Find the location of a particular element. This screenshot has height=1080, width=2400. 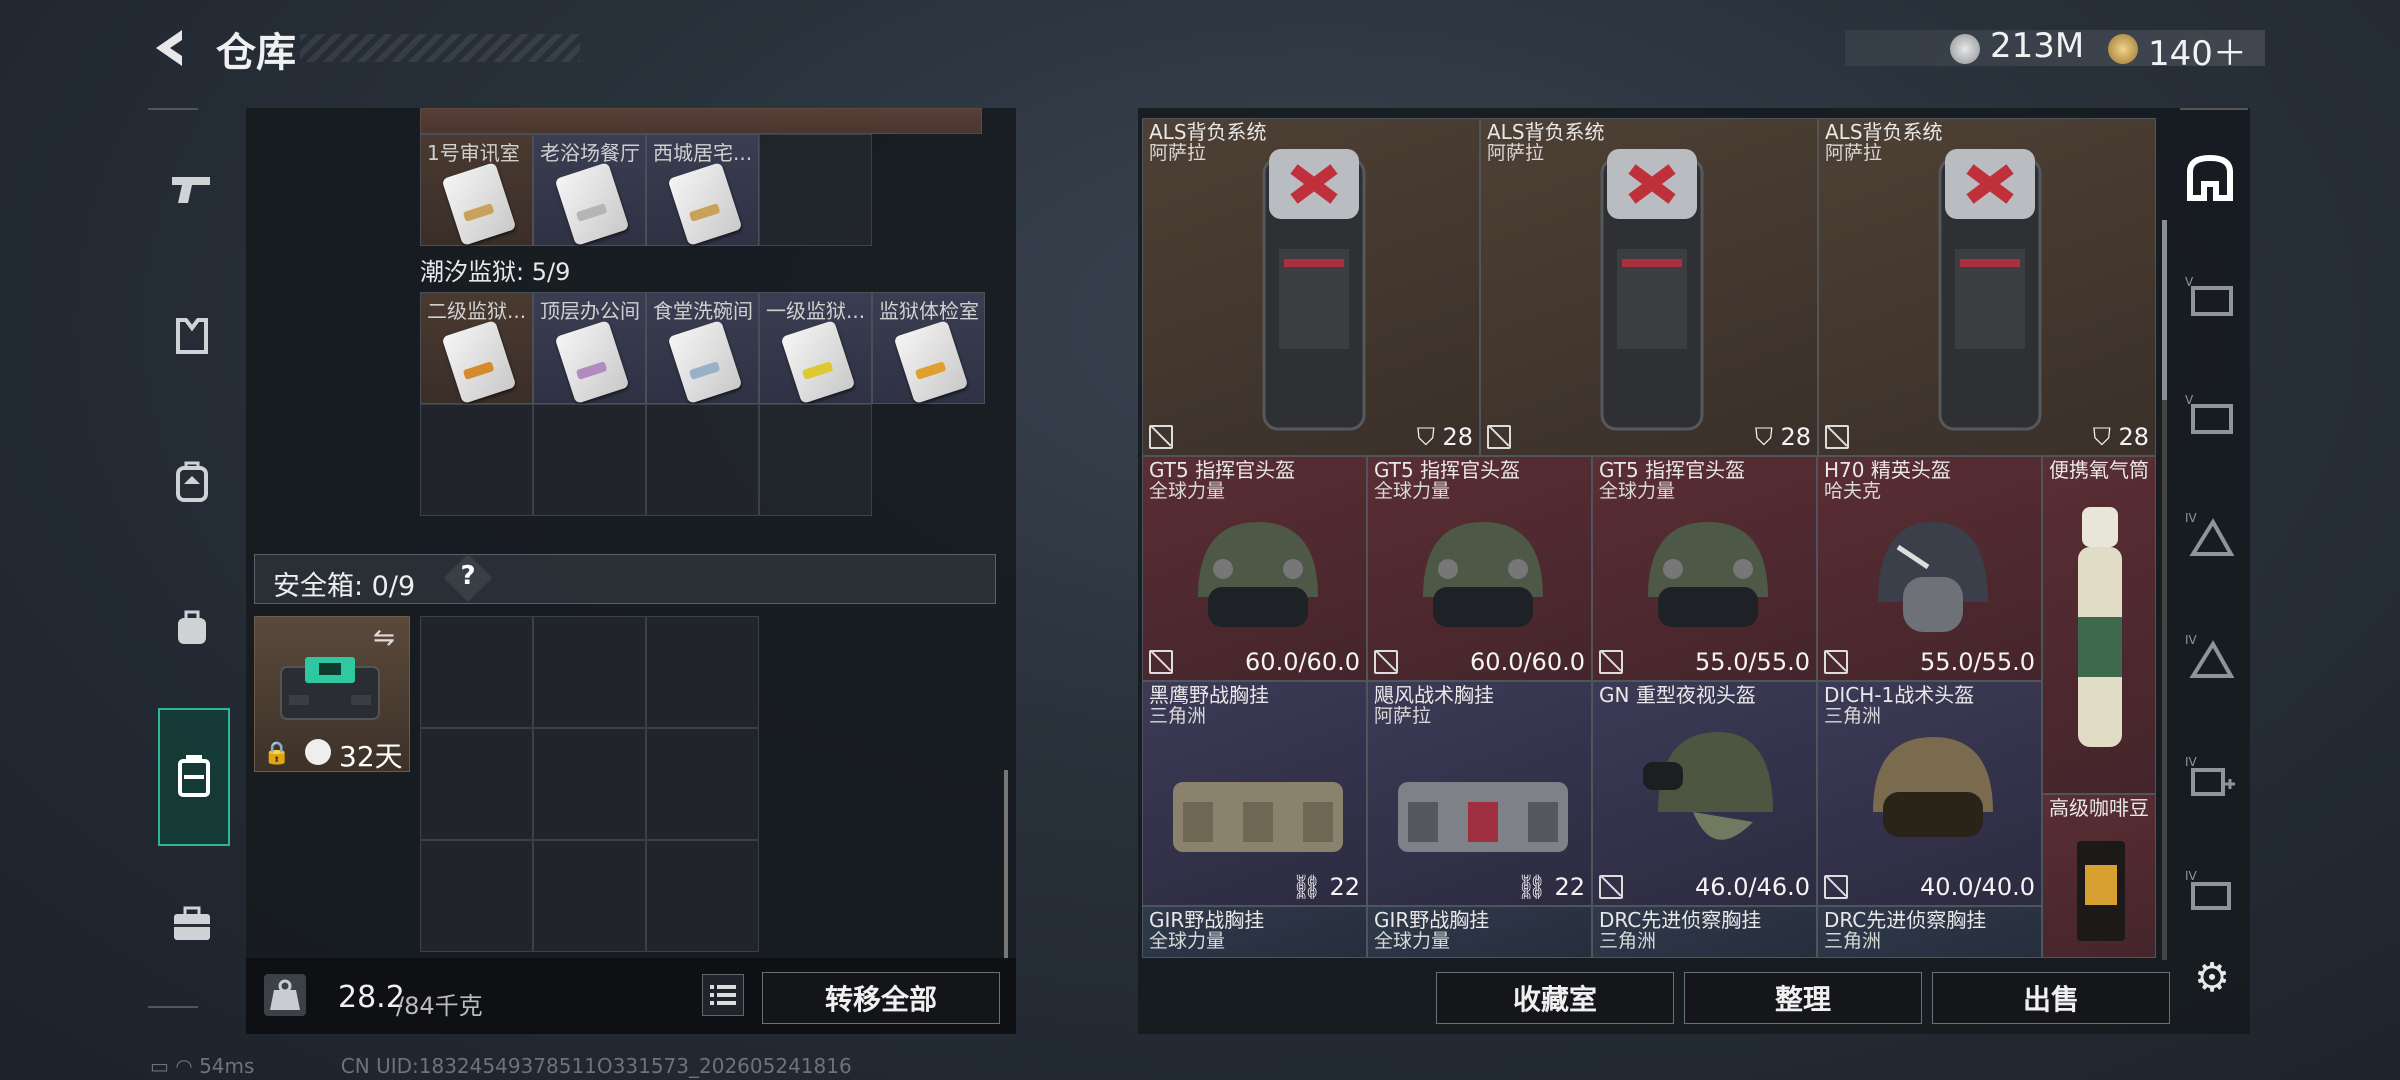

oxygen-tank-image is located at coordinates (2100, 627).